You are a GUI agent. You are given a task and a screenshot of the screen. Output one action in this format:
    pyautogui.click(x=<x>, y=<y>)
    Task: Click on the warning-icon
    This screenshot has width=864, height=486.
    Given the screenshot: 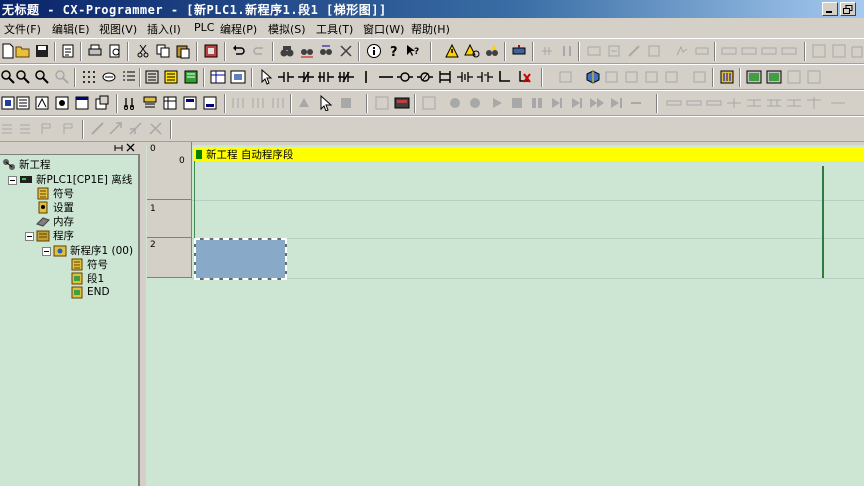 What is the action you would take?
    pyautogui.click(x=452, y=51)
    